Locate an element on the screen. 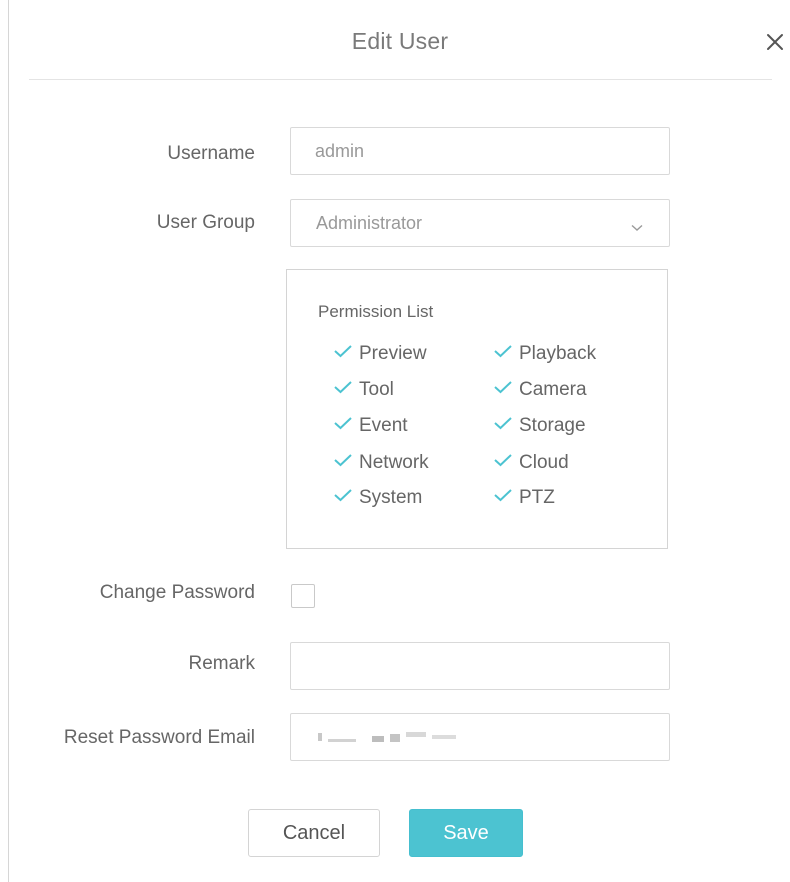  permission-item-cloud: Cloud is located at coordinates (531, 462).